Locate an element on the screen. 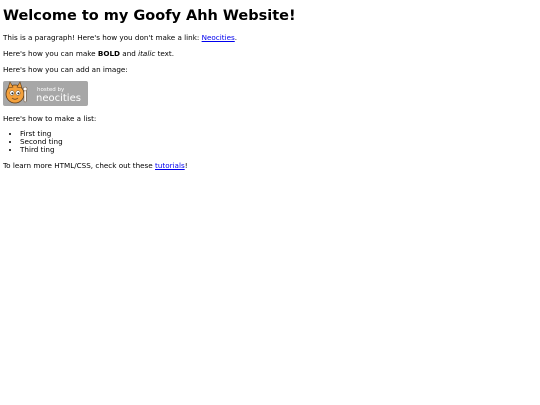 This screenshot has height=405, width=540. list-item: Third ting is located at coordinates (278, 149).